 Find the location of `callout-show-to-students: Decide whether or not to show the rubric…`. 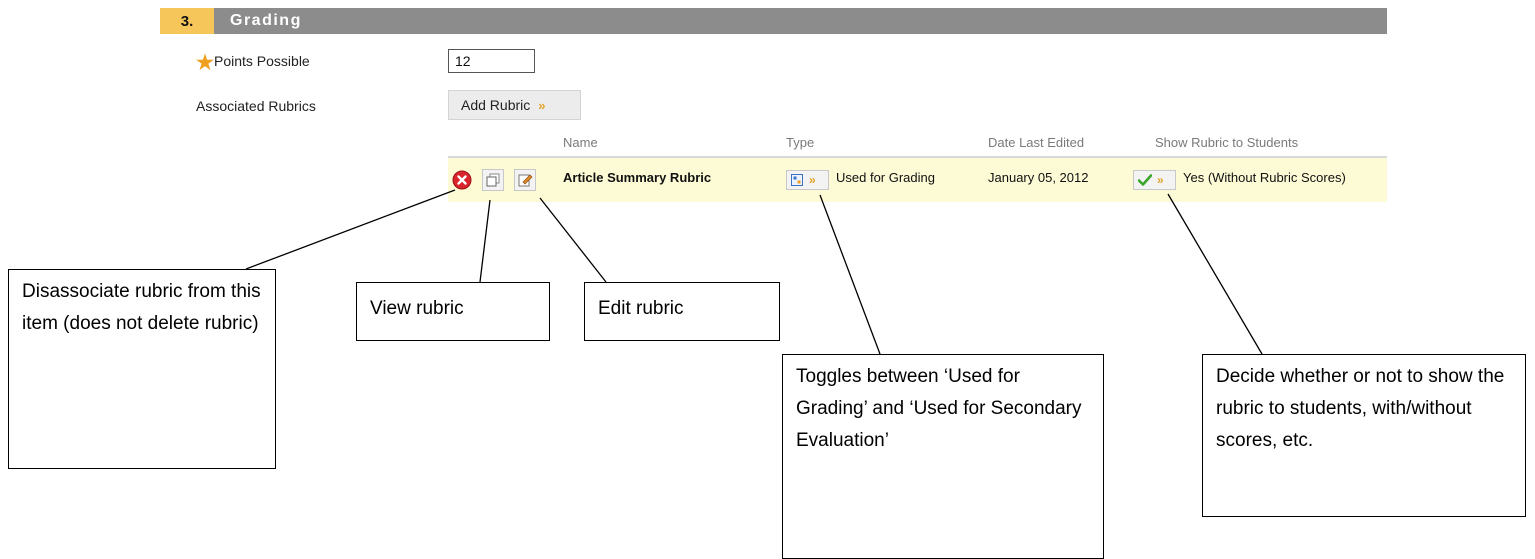

callout-show-to-students: Decide whether or not to show the rubric… is located at coordinates (1364, 435).